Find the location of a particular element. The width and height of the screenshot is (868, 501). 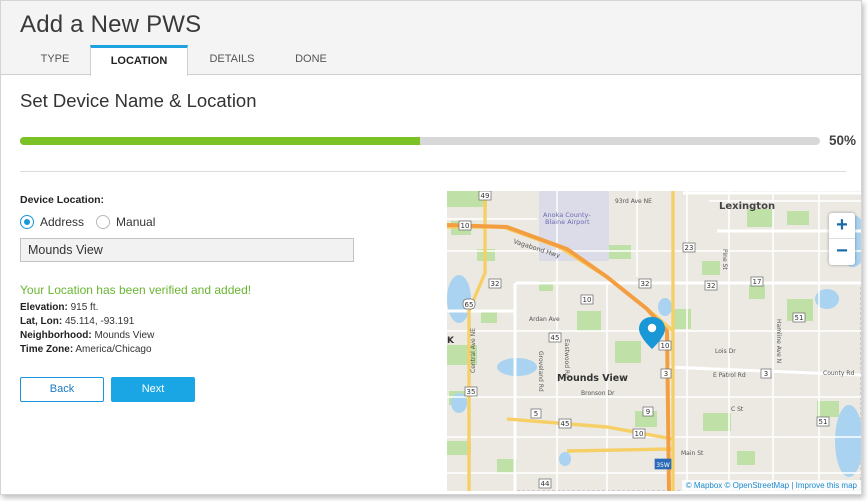

latlon-value: 45.114, -93.191 is located at coordinates (100, 321).